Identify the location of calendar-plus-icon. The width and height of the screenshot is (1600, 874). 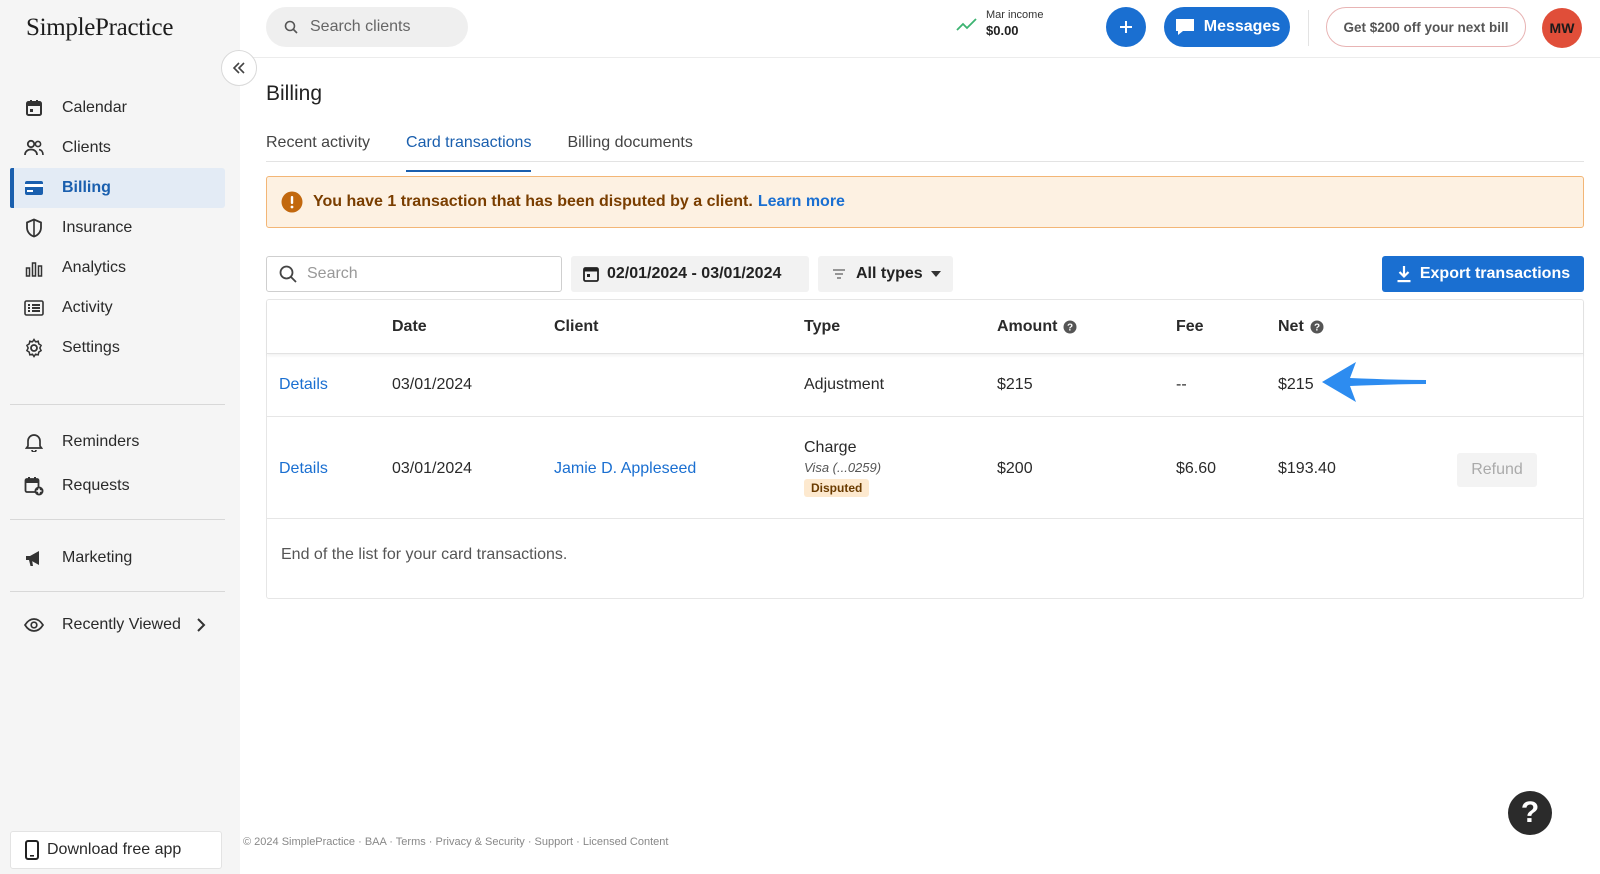
(34, 486).